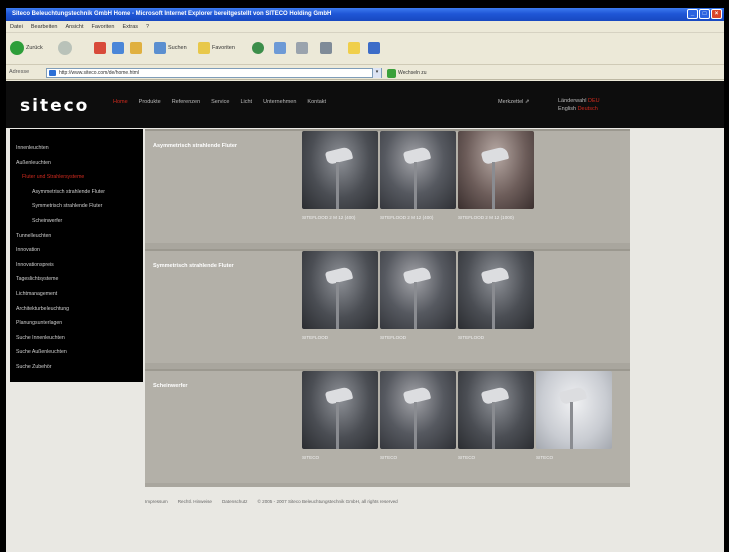 This screenshot has height=552, width=729. Describe the element at coordinates (594, 101) in the screenshot. I see `lang-current: DEU` at that location.